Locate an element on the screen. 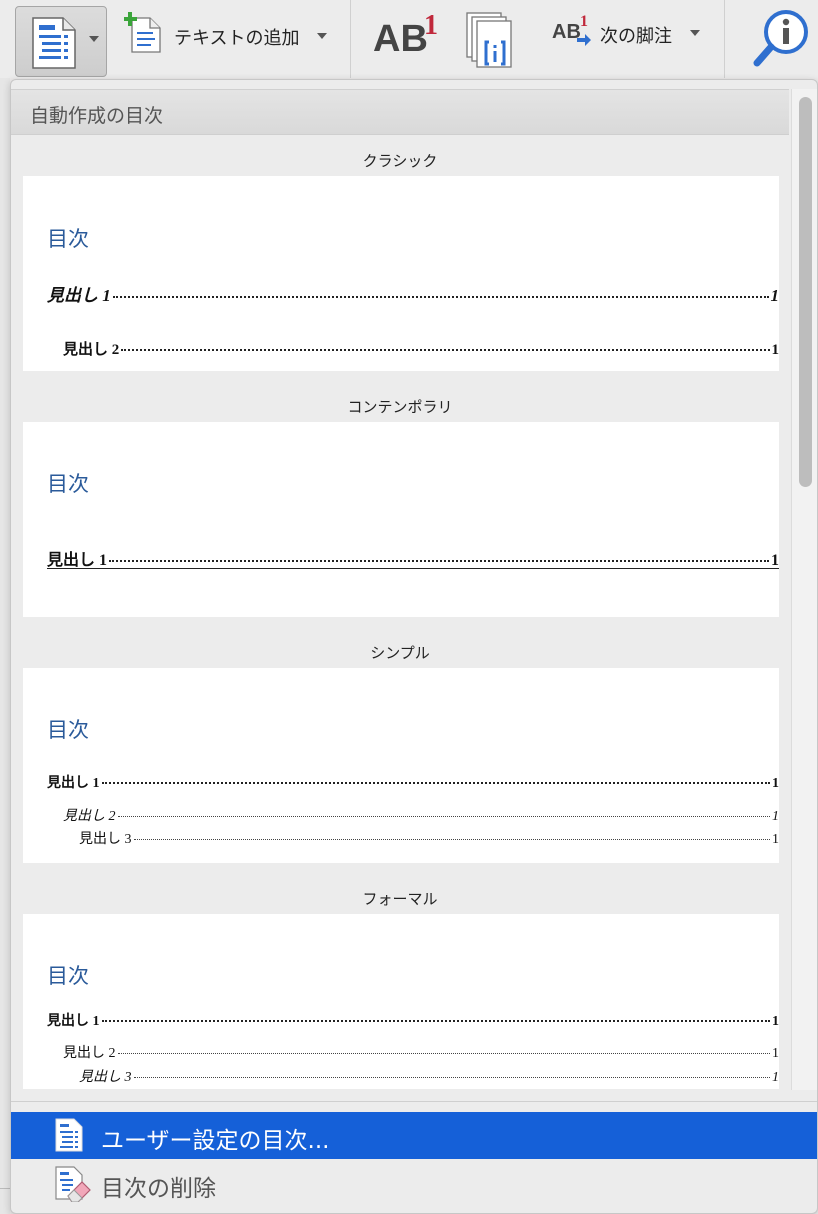  document-edge-rule is located at coordinates (5, 1188).